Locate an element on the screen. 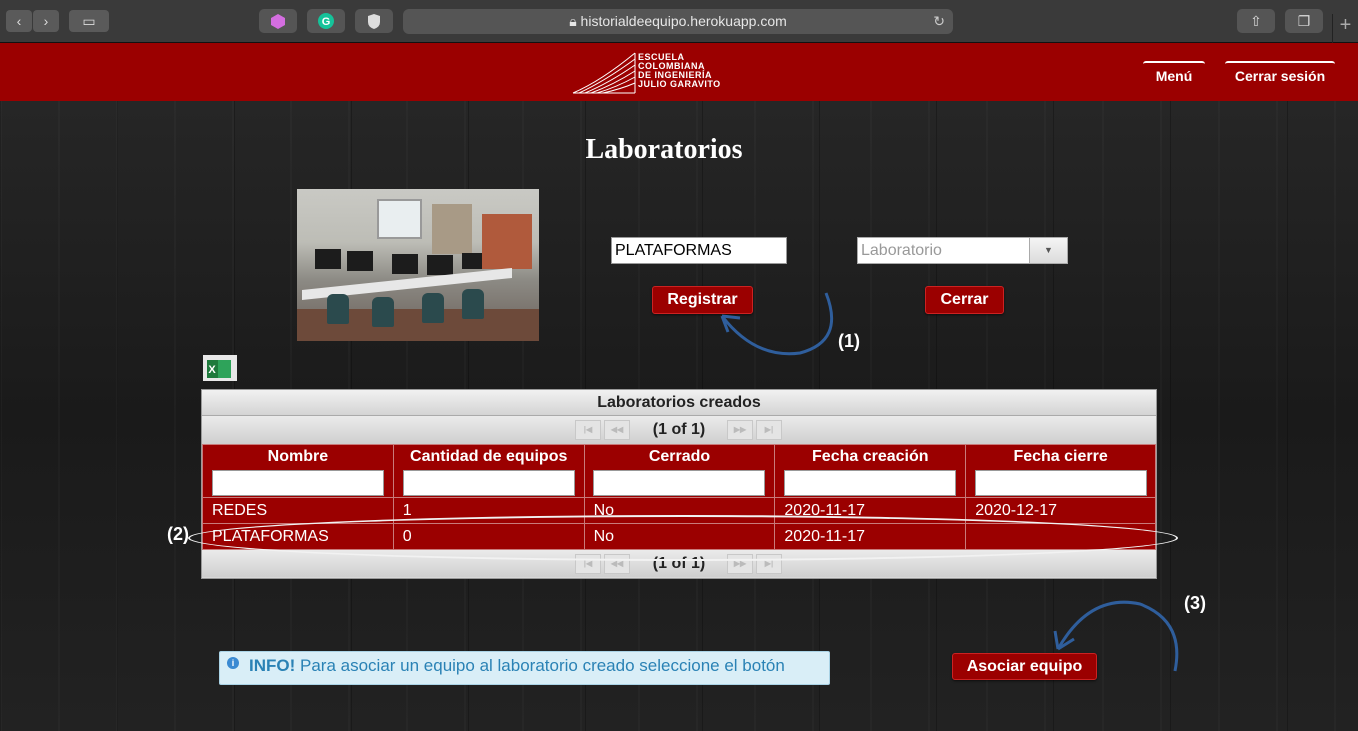 The image size is (1358, 731). chevron-left-icon: ‹ is located at coordinates (19, 21).